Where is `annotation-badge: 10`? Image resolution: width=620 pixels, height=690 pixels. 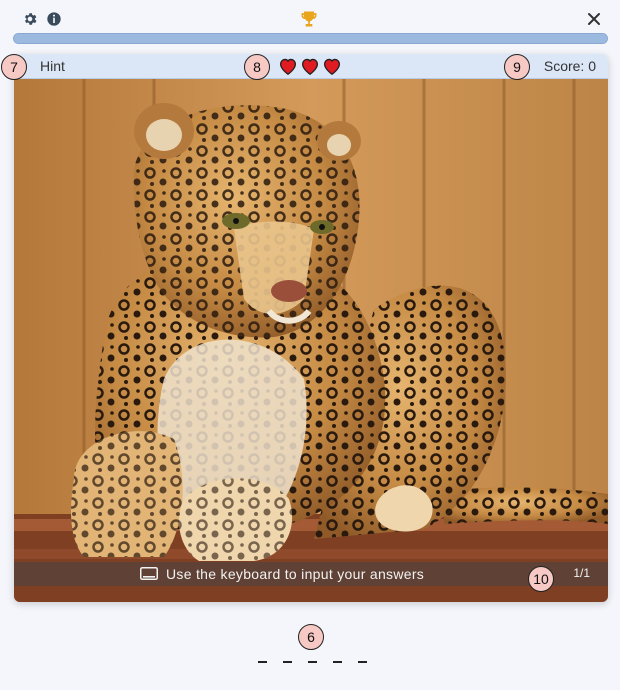 annotation-badge: 10 is located at coordinates (541, 579).